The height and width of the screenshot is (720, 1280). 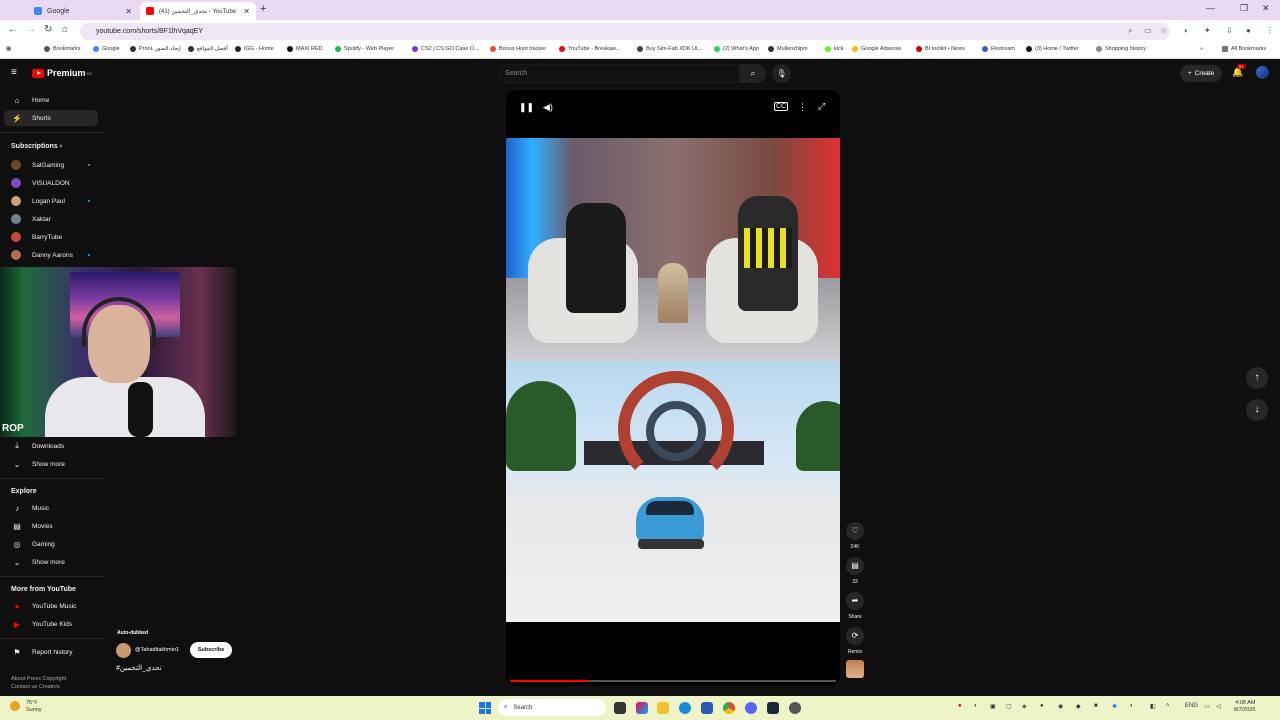 I want to click on next-short-button: ↓, so click(x=1257, y=410).